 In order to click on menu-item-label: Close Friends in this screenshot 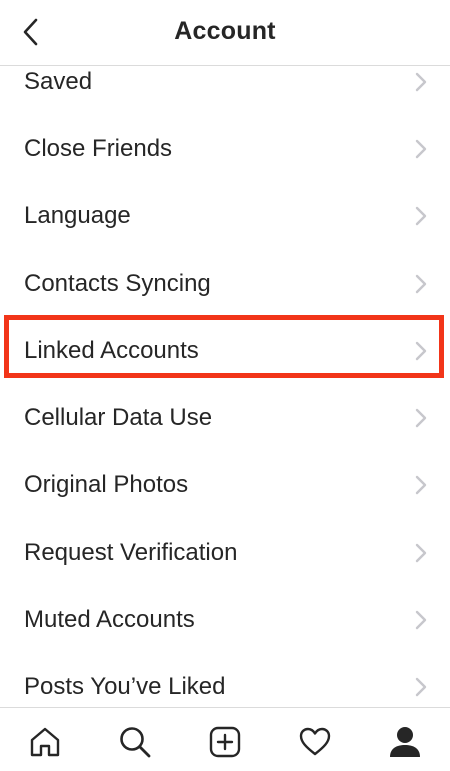, I will do `click(98, 148)`.